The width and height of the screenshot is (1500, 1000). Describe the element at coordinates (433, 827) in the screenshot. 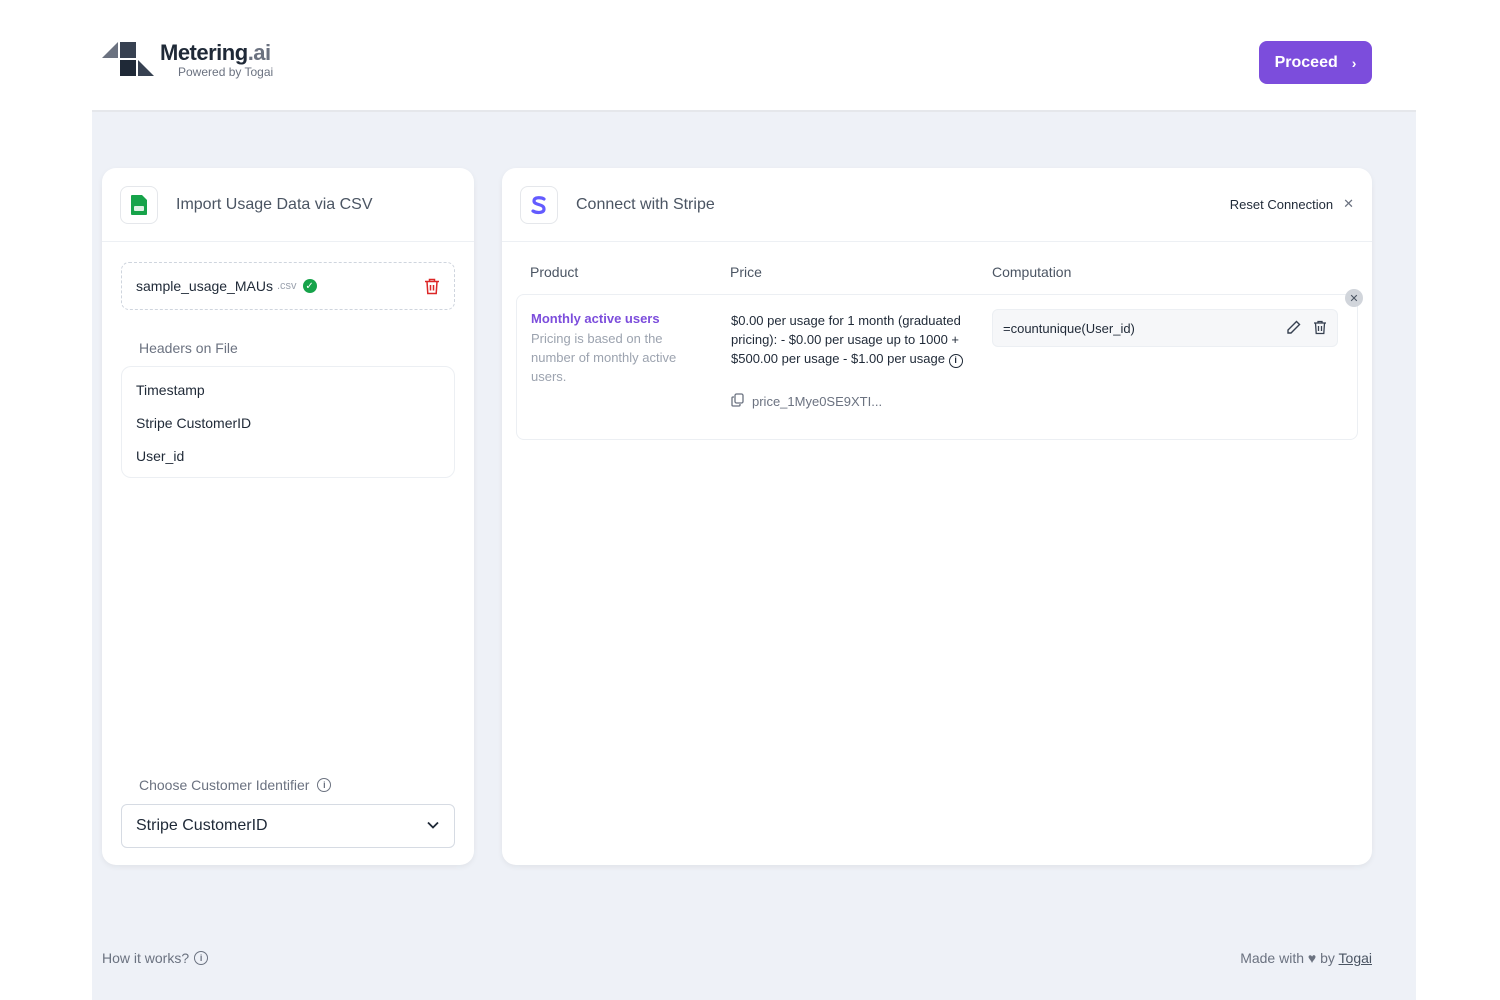

I see `chevron-down-icon` at that location.